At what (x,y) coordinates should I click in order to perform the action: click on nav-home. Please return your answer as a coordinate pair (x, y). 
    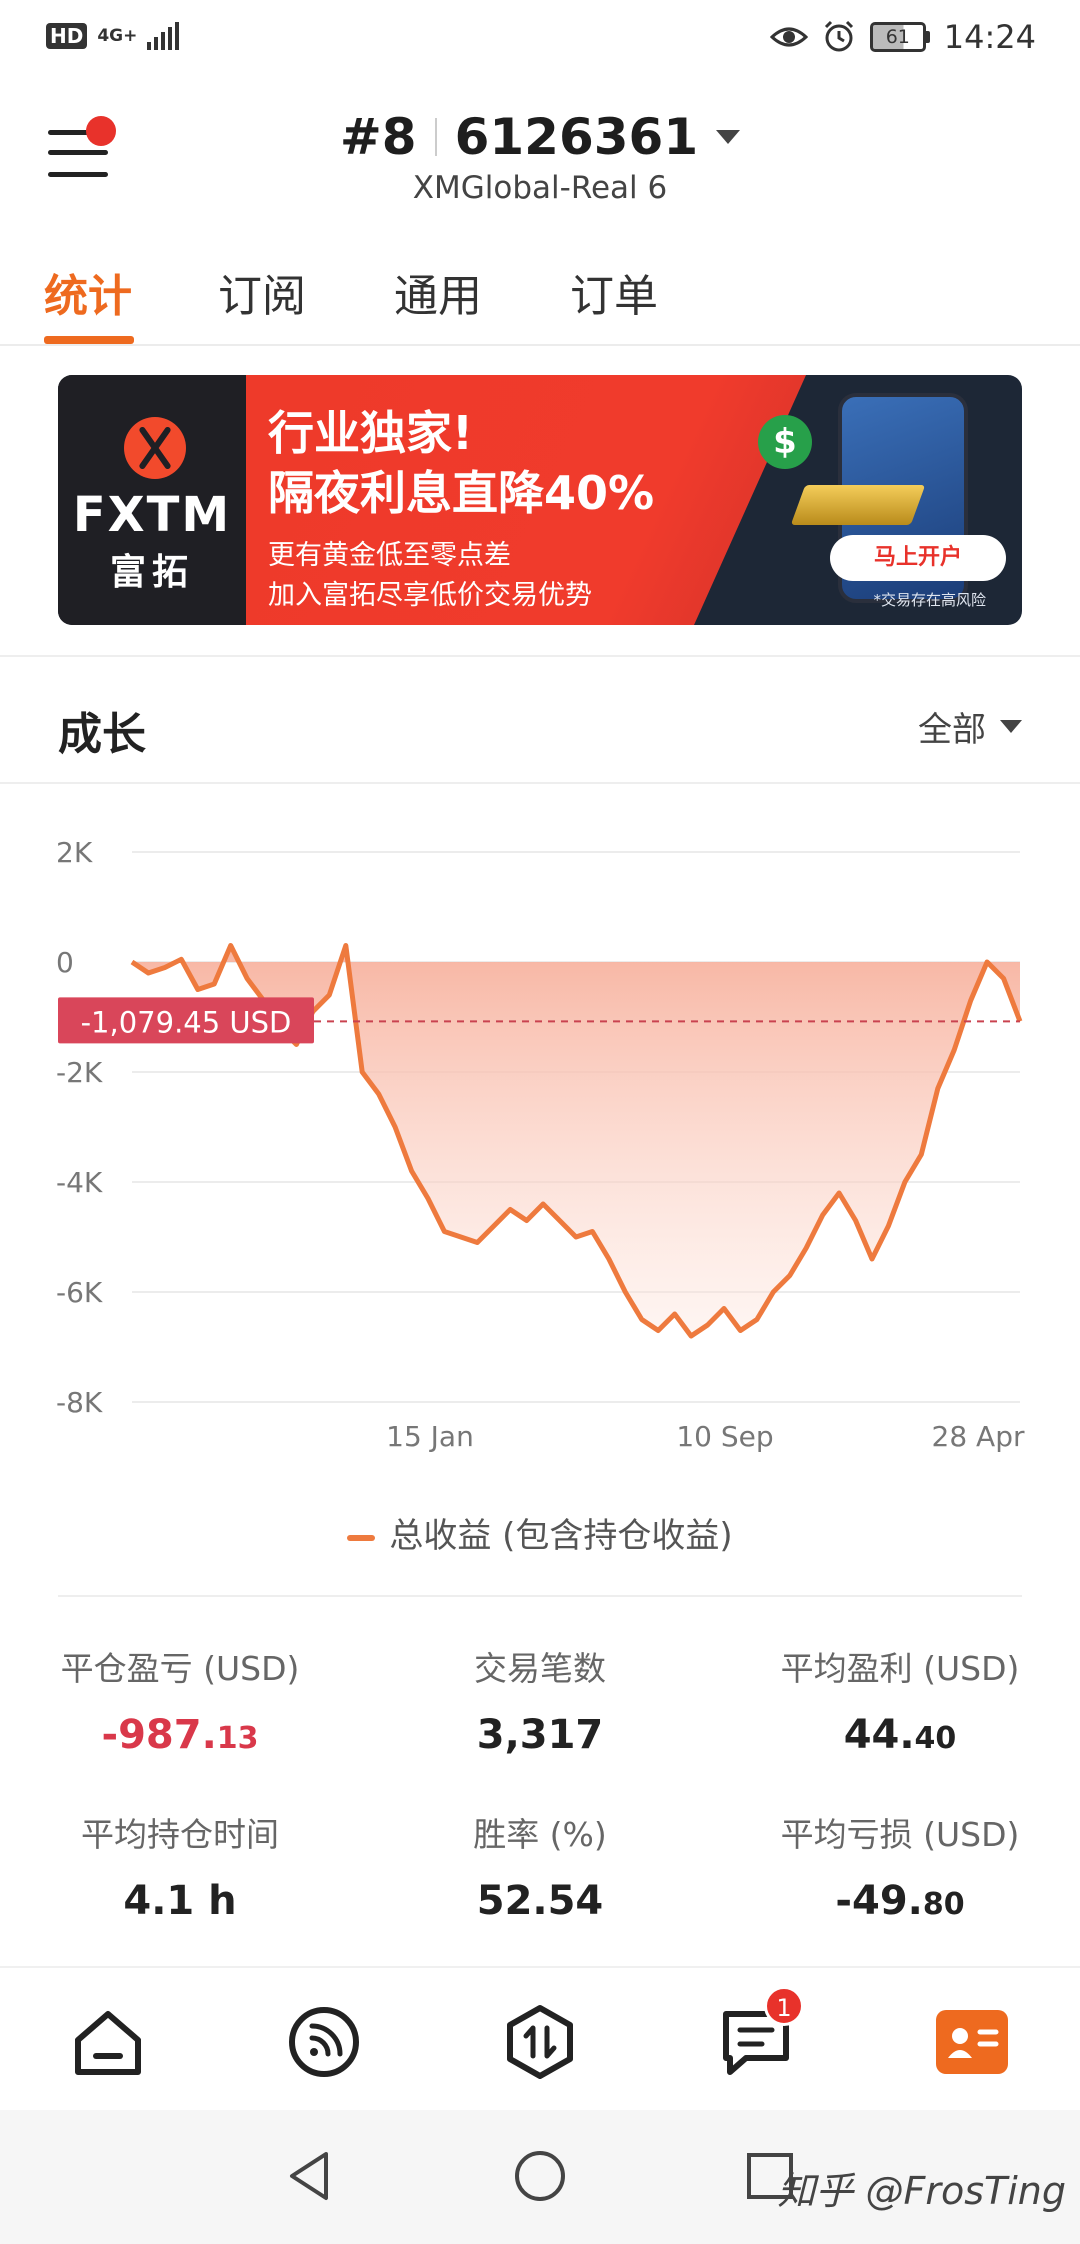
    Looking at the image, I should click on (108, 2042).